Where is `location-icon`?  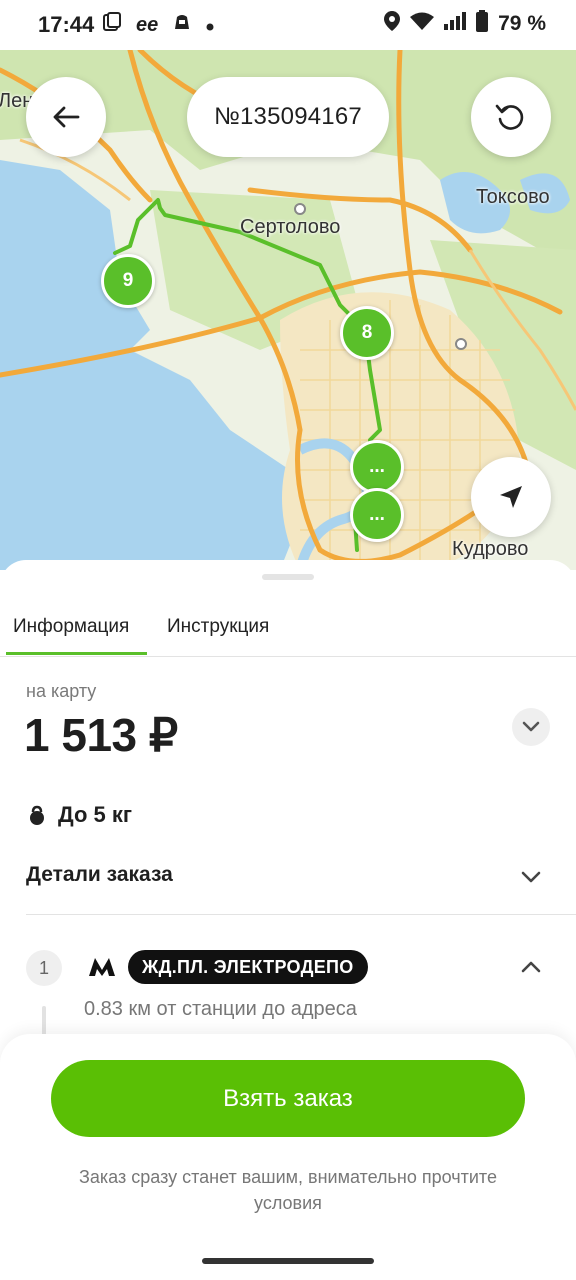 location-icon is located at coordinates (392, 24).